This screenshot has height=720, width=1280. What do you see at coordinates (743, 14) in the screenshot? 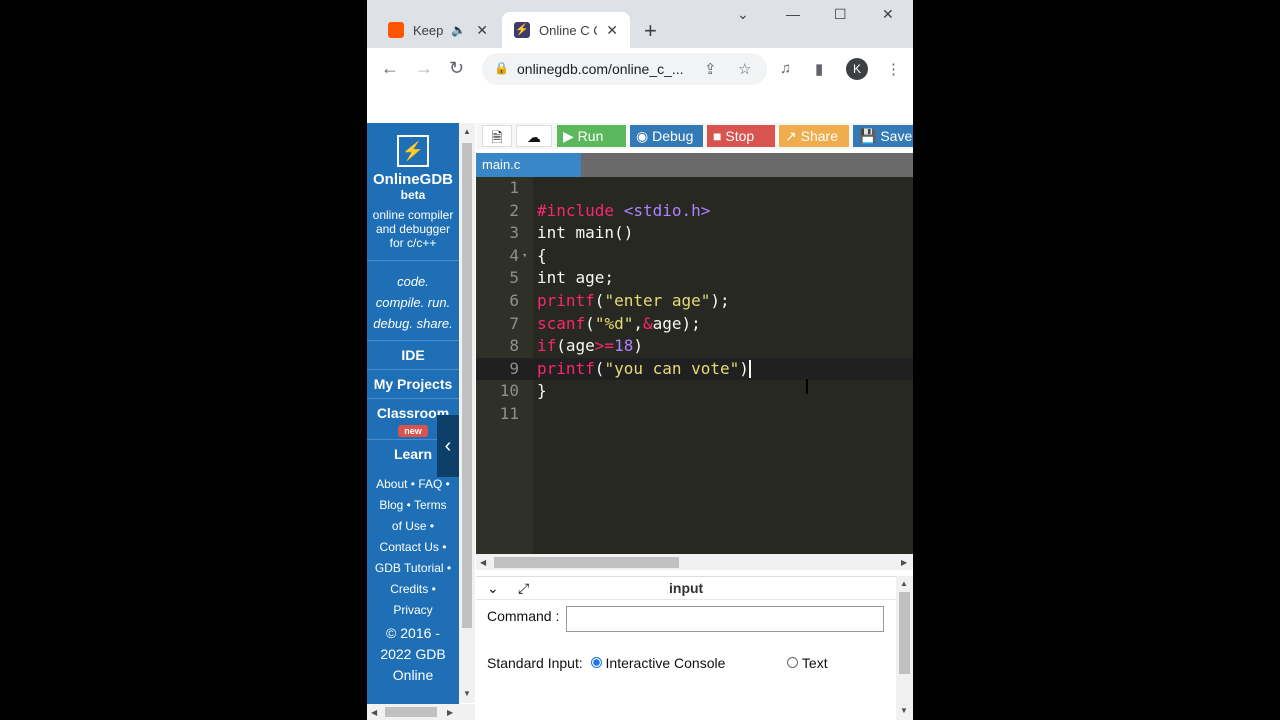
I see `tab-search-icon: ⌄` at bounding box center [743, 14].